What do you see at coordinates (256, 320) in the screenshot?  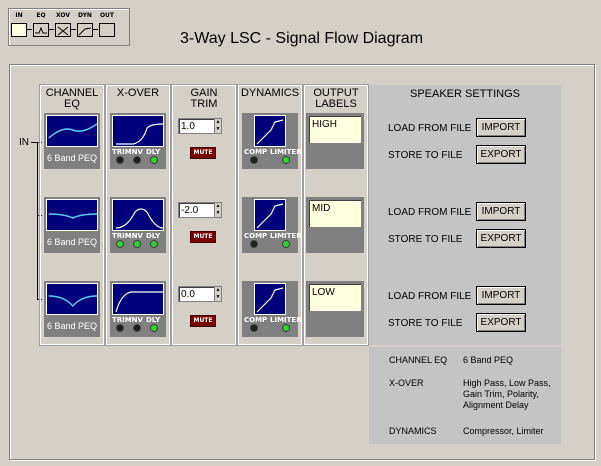 I see `dyn-comp-label-ch3: COMP` at bounding box center [256, 320].